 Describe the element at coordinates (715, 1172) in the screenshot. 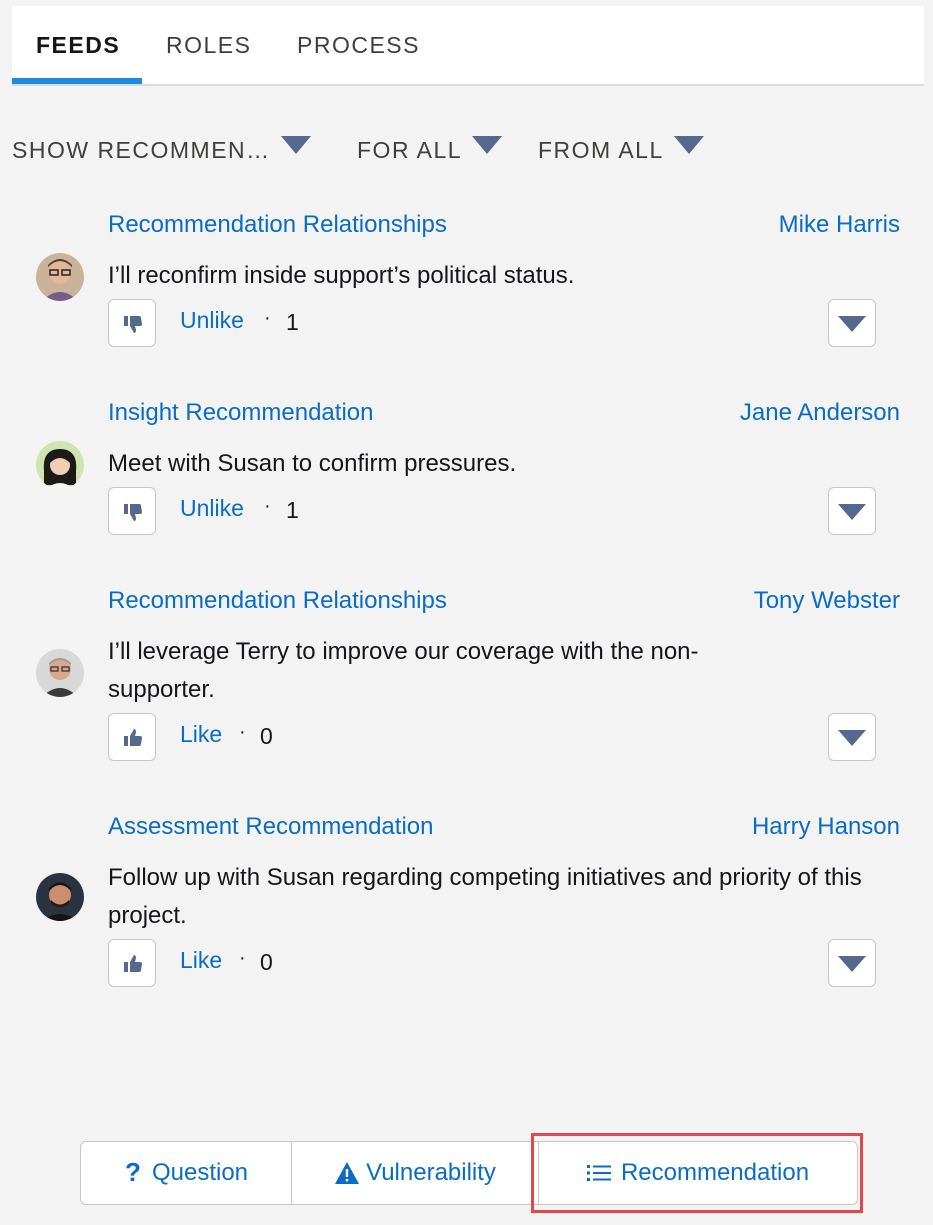

I see `recommendation-label: Recommendation` at that location.